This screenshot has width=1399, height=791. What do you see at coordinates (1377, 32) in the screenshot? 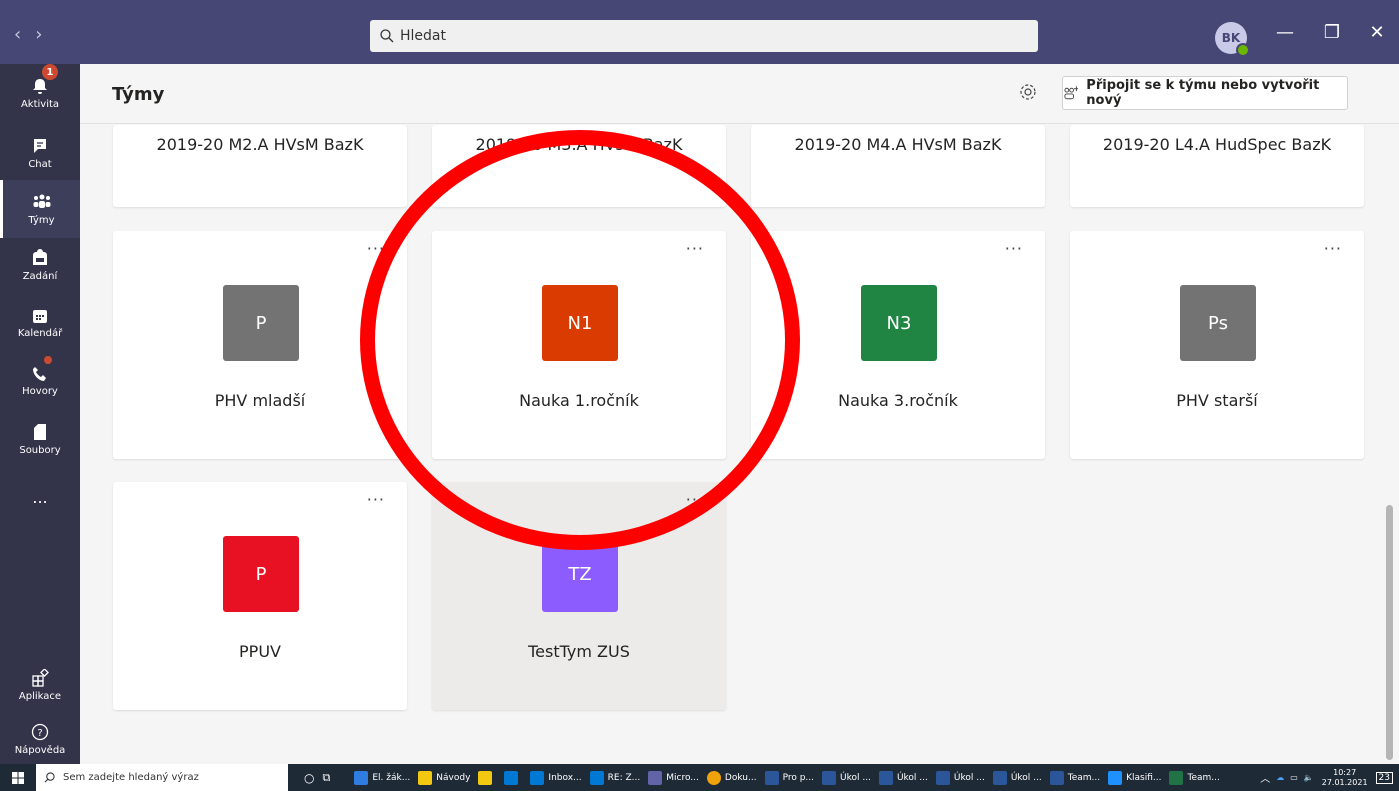
I see `close-button: ✕` at bounding box center [1377, 32].